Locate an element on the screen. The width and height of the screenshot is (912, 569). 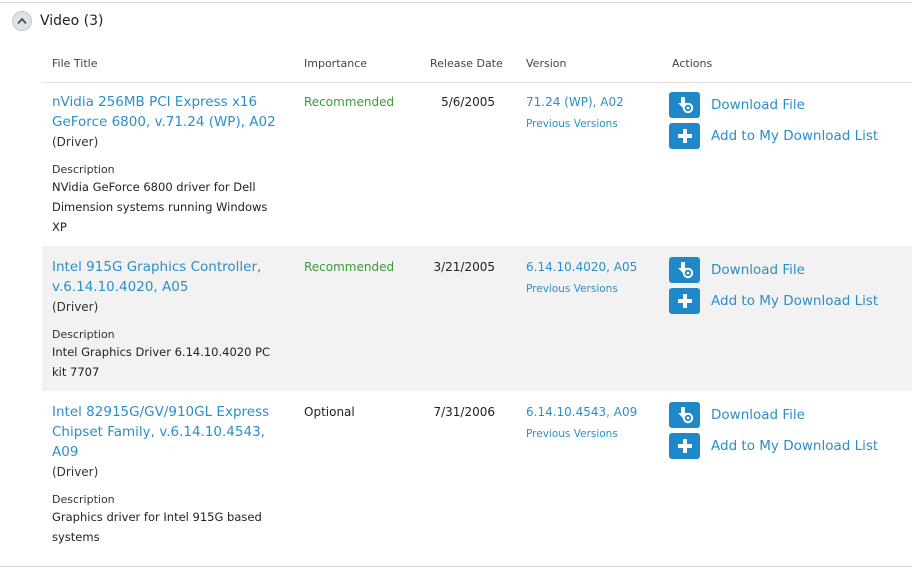
version-link: 71.24 (WP), A02 is located at coordinates (575, 102).